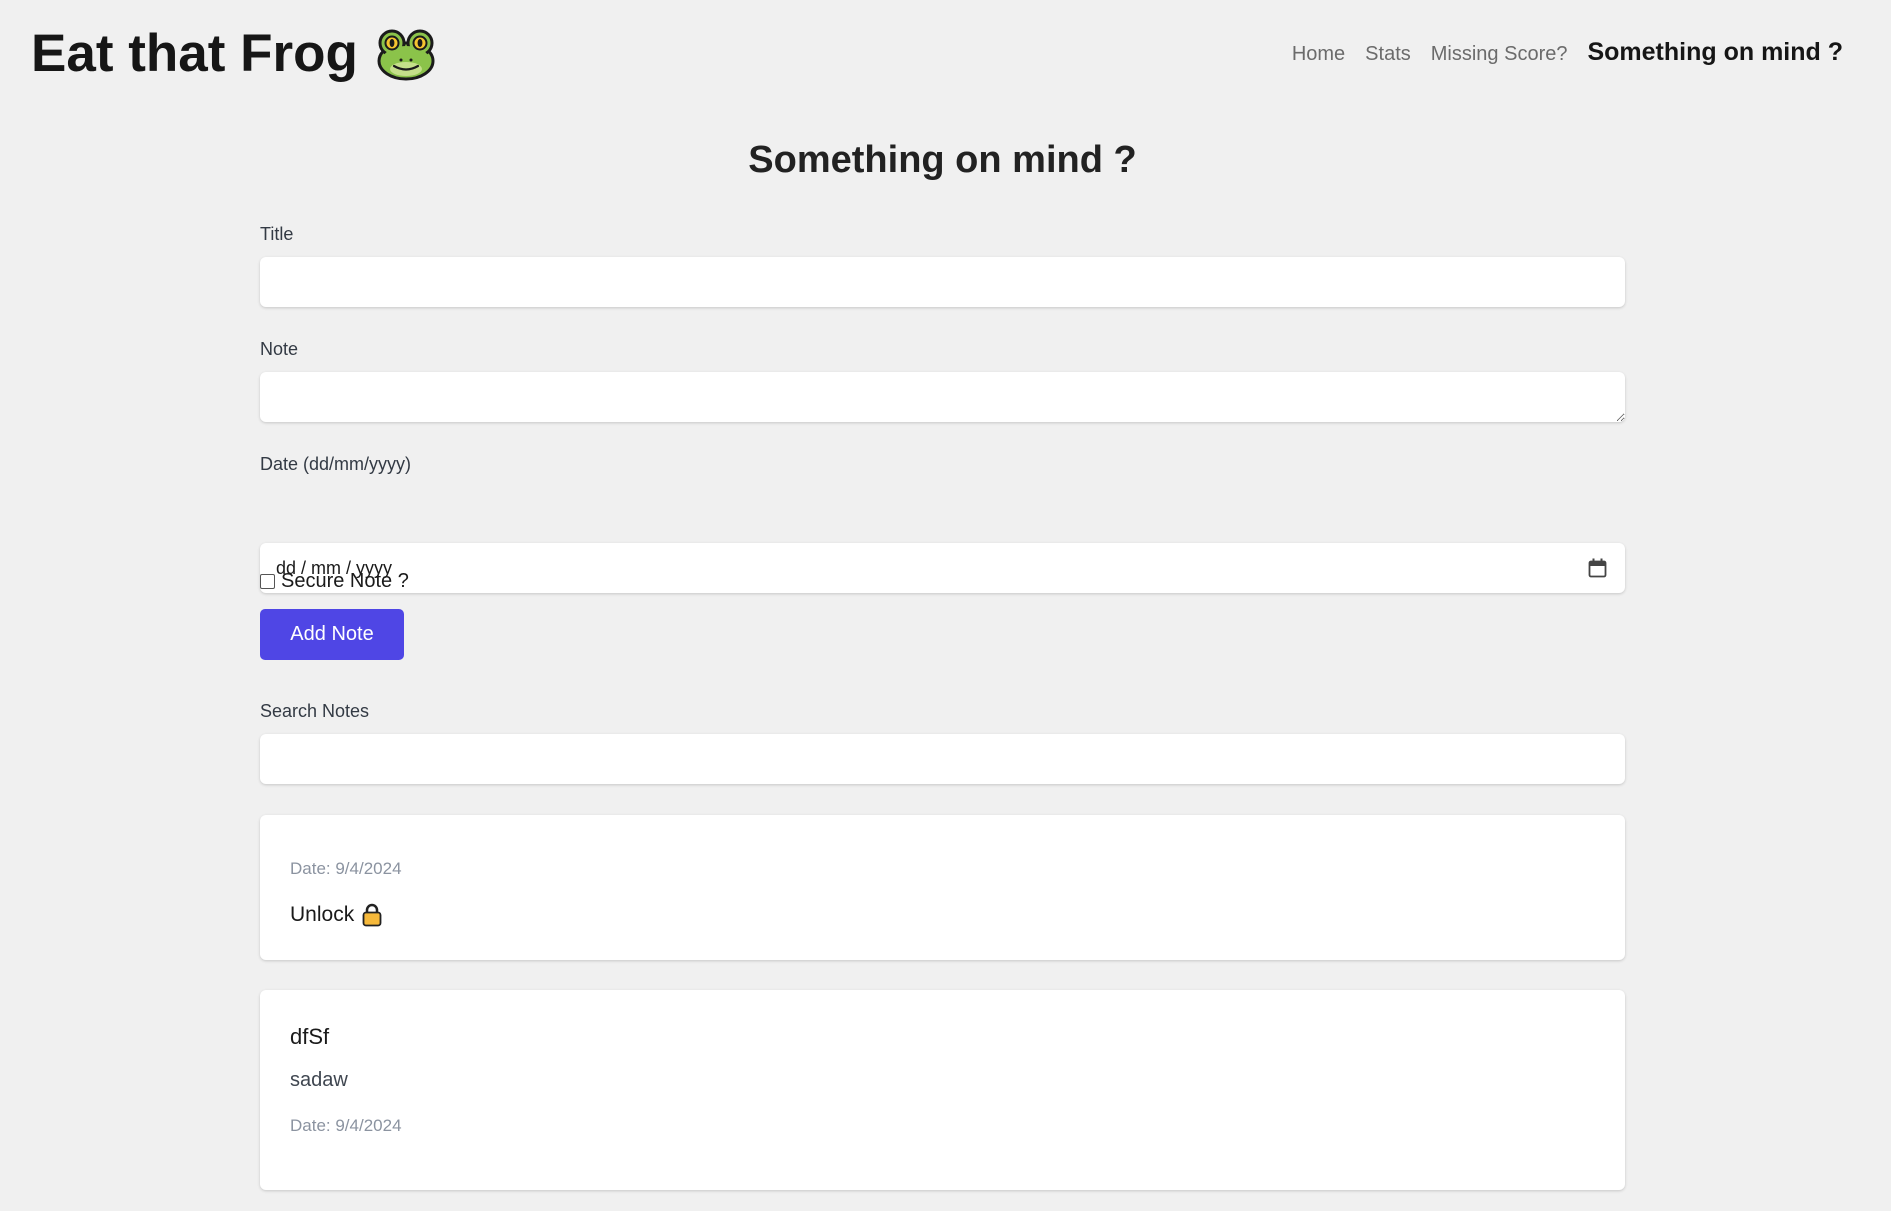  Describe the element at coordinates (345, 581) in the screenshot. I see `secure-note-label: Secure Note ?` at that location.